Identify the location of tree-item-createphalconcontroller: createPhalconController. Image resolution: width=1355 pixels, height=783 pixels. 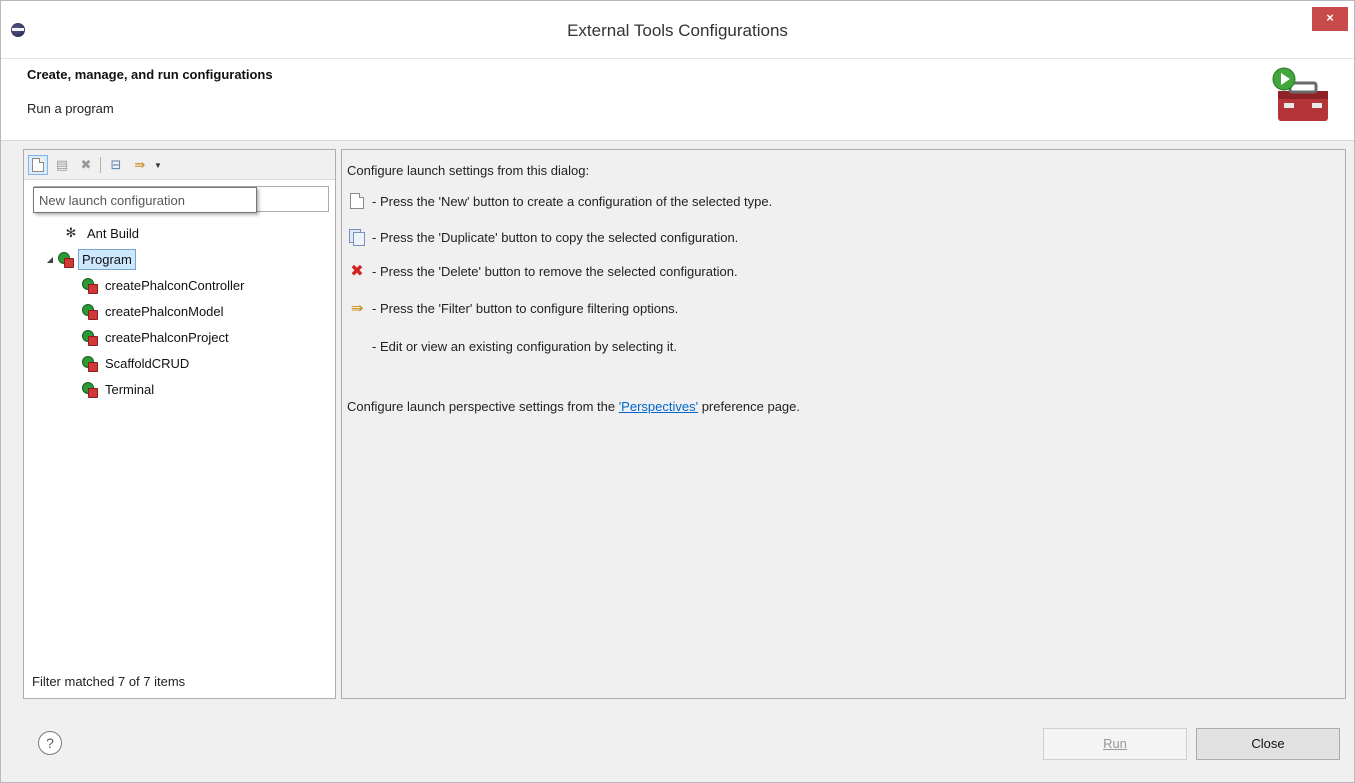
(179, 285).